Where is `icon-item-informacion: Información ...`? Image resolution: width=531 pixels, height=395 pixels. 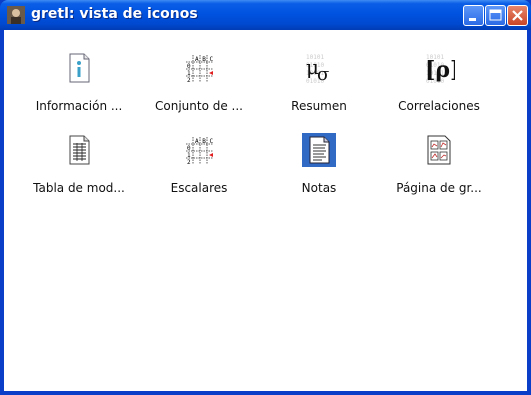 icon-item-informacion: Información ... is located at coordinates (79, 87).